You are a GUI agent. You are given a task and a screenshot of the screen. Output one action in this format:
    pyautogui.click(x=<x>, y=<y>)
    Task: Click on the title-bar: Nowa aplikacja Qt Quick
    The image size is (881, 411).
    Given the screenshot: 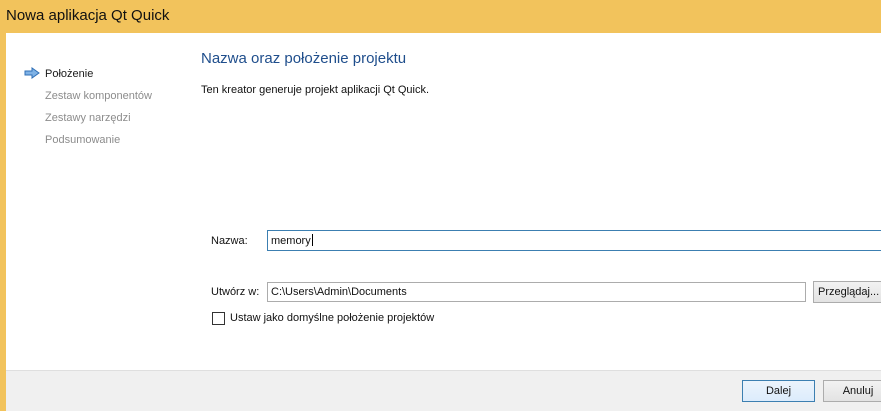 What is the action you would take?
    pyautogui.click(x=440, y=16)
    